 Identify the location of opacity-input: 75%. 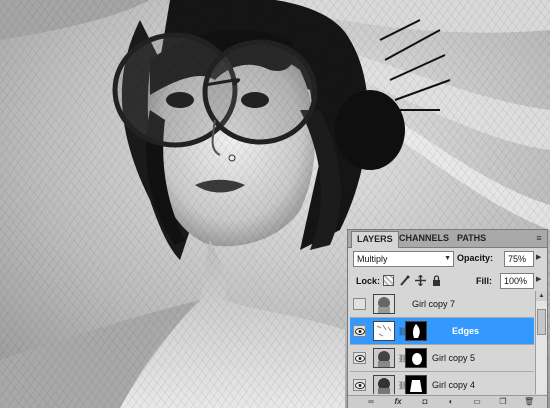
(519, 259).